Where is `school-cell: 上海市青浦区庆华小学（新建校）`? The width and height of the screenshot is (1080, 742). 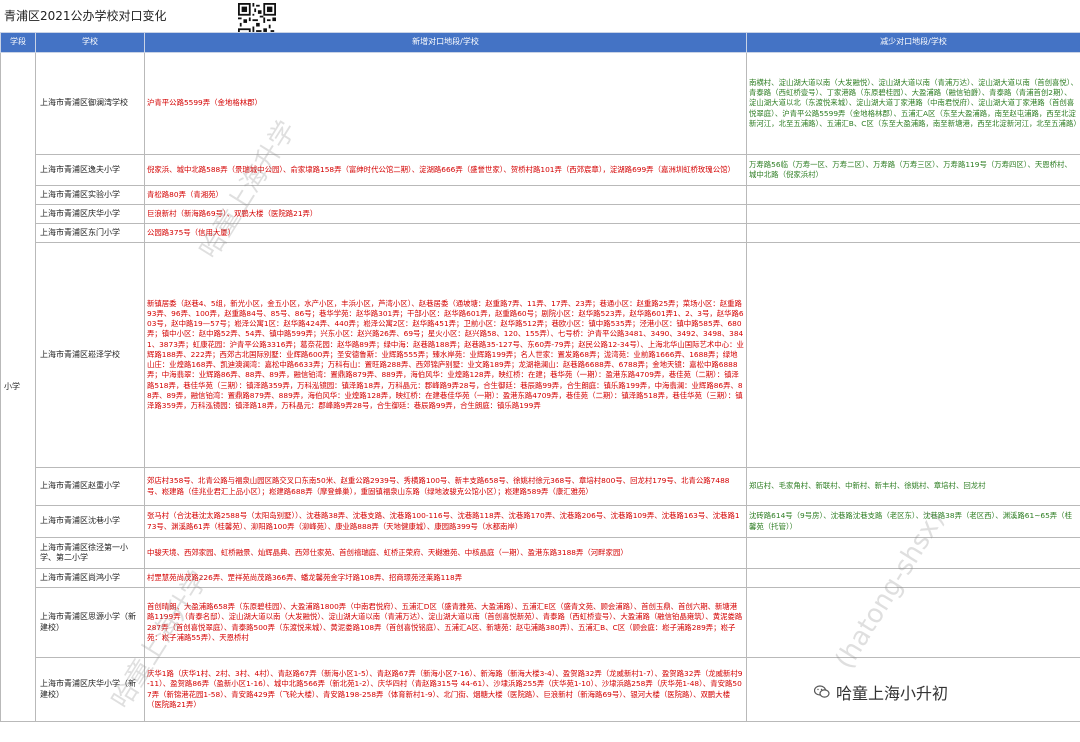 school-cell: 上海市青浦区庆华小学（新建校） is located at coordinates (90, 689).